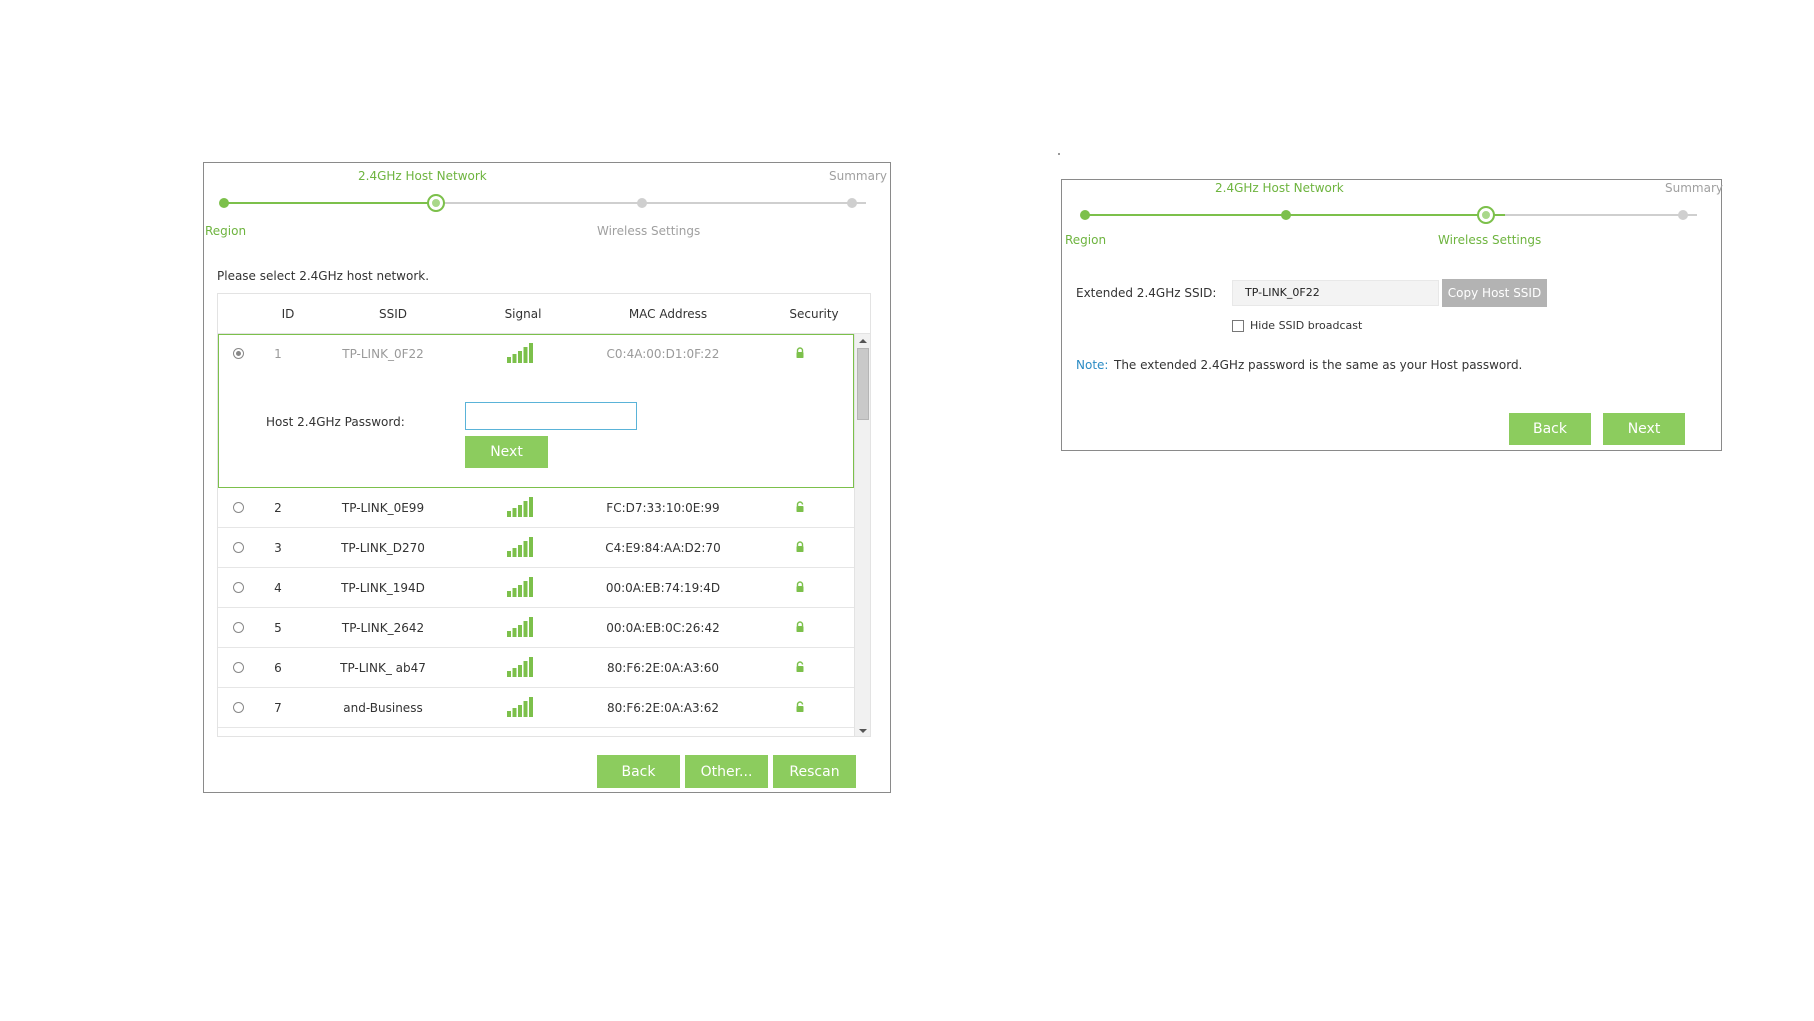 Image resolution: width=1814 pixels, height=1021 pixels. Describe the element at coordinates (383, 708) in the screenshot. I see `network-ssid: and-Business` at that location.